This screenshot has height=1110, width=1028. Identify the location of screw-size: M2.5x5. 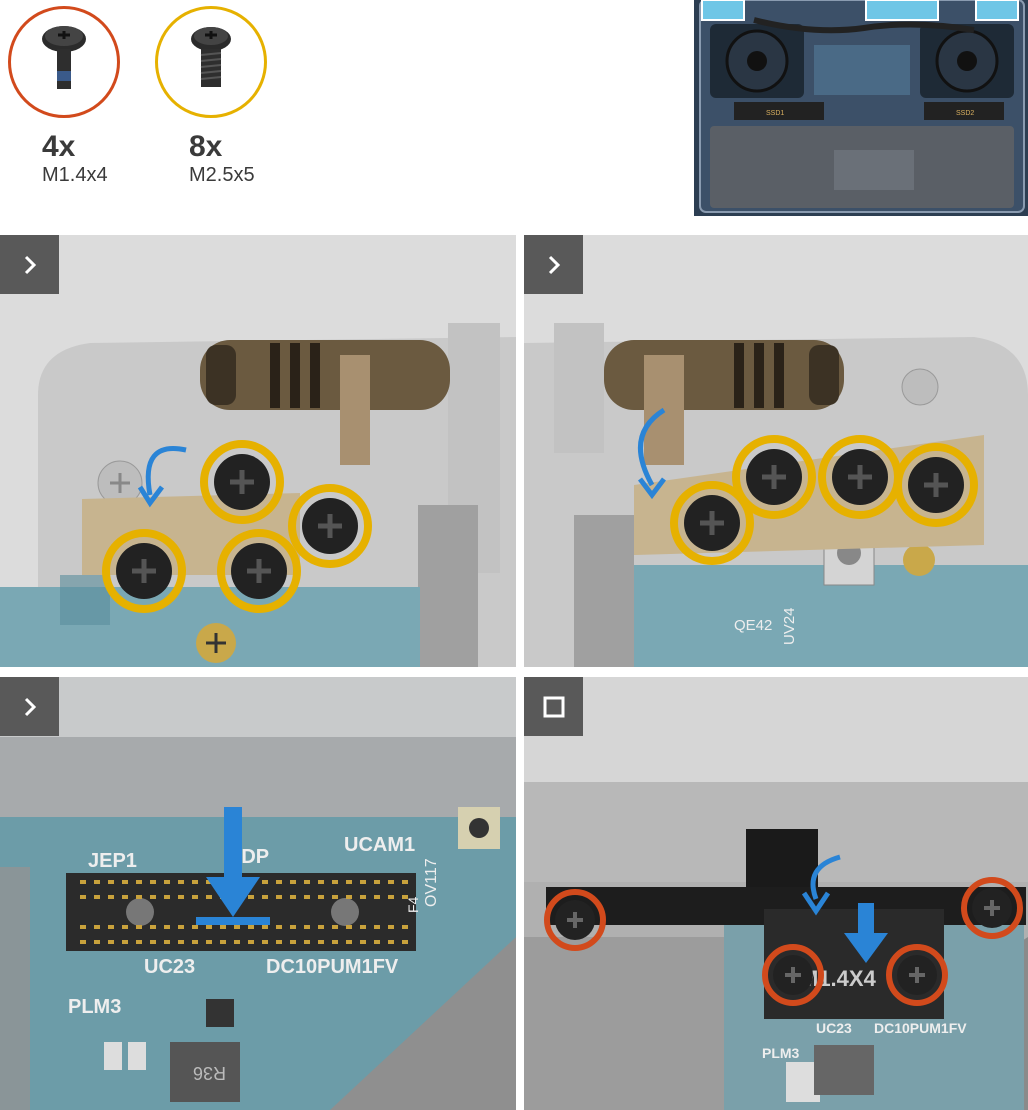
(222, 175).